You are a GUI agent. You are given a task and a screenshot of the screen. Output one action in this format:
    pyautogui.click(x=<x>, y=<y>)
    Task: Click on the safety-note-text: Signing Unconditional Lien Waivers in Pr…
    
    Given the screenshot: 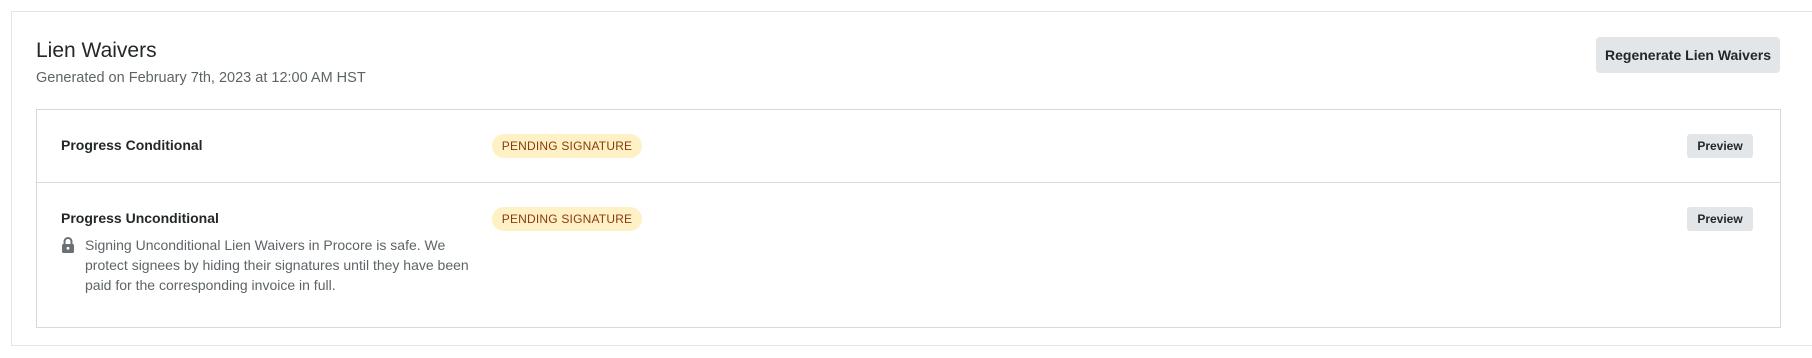 What is the action you would take?
    pyautogui.click(x=277, y=265)
    